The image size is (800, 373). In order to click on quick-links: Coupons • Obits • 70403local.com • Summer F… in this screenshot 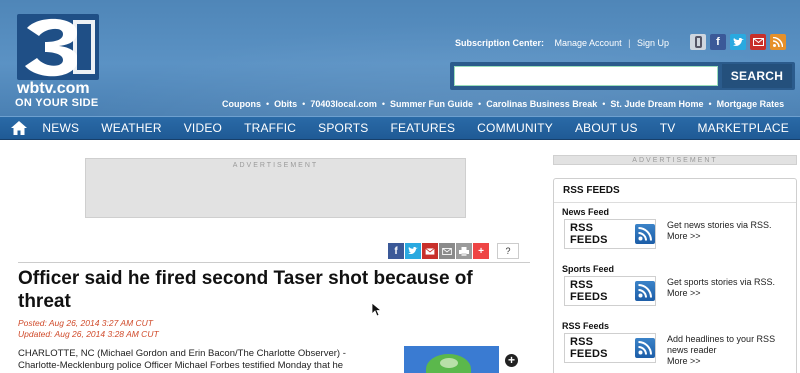, I will do `click(503, 104)`.